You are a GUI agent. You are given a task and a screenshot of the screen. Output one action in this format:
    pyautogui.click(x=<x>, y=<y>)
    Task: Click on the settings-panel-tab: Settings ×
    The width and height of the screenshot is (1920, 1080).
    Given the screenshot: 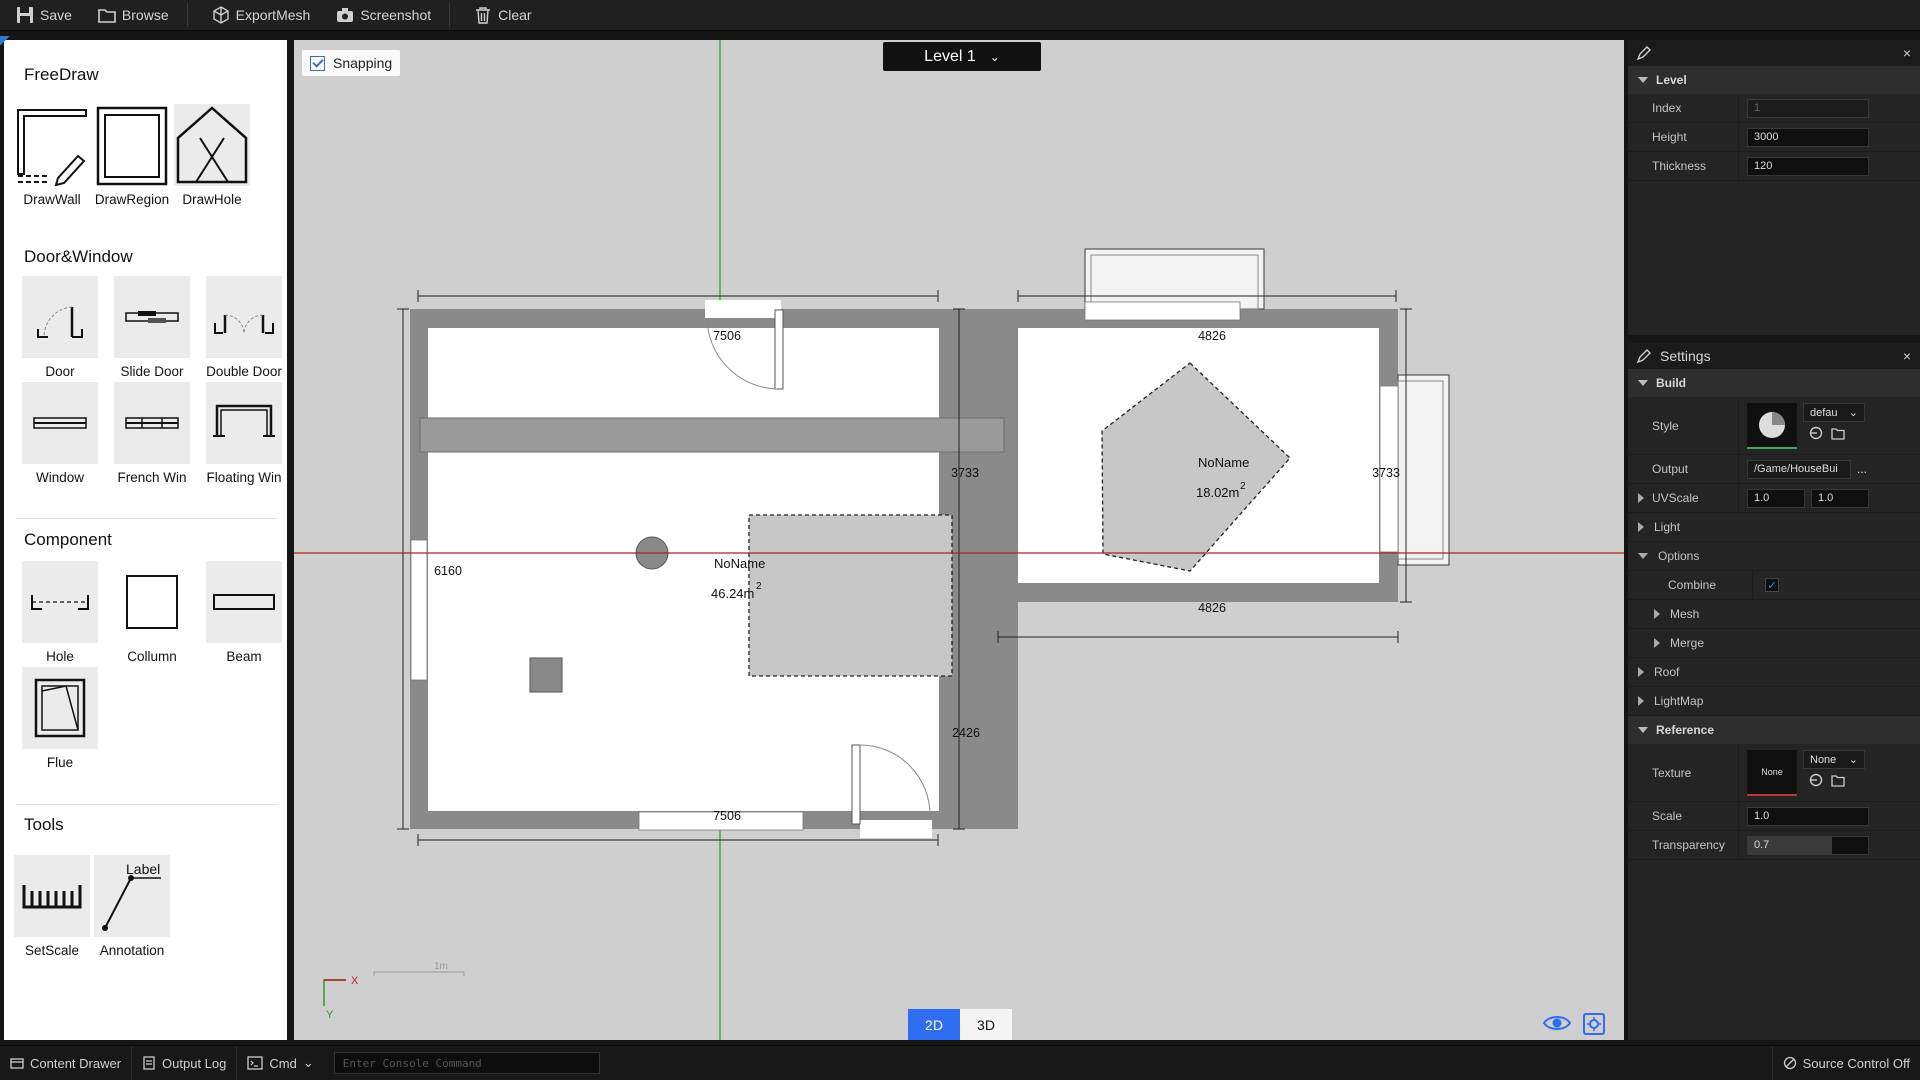 What is the action you would take?
    pyautogui.click(x=1774, y=356)
    